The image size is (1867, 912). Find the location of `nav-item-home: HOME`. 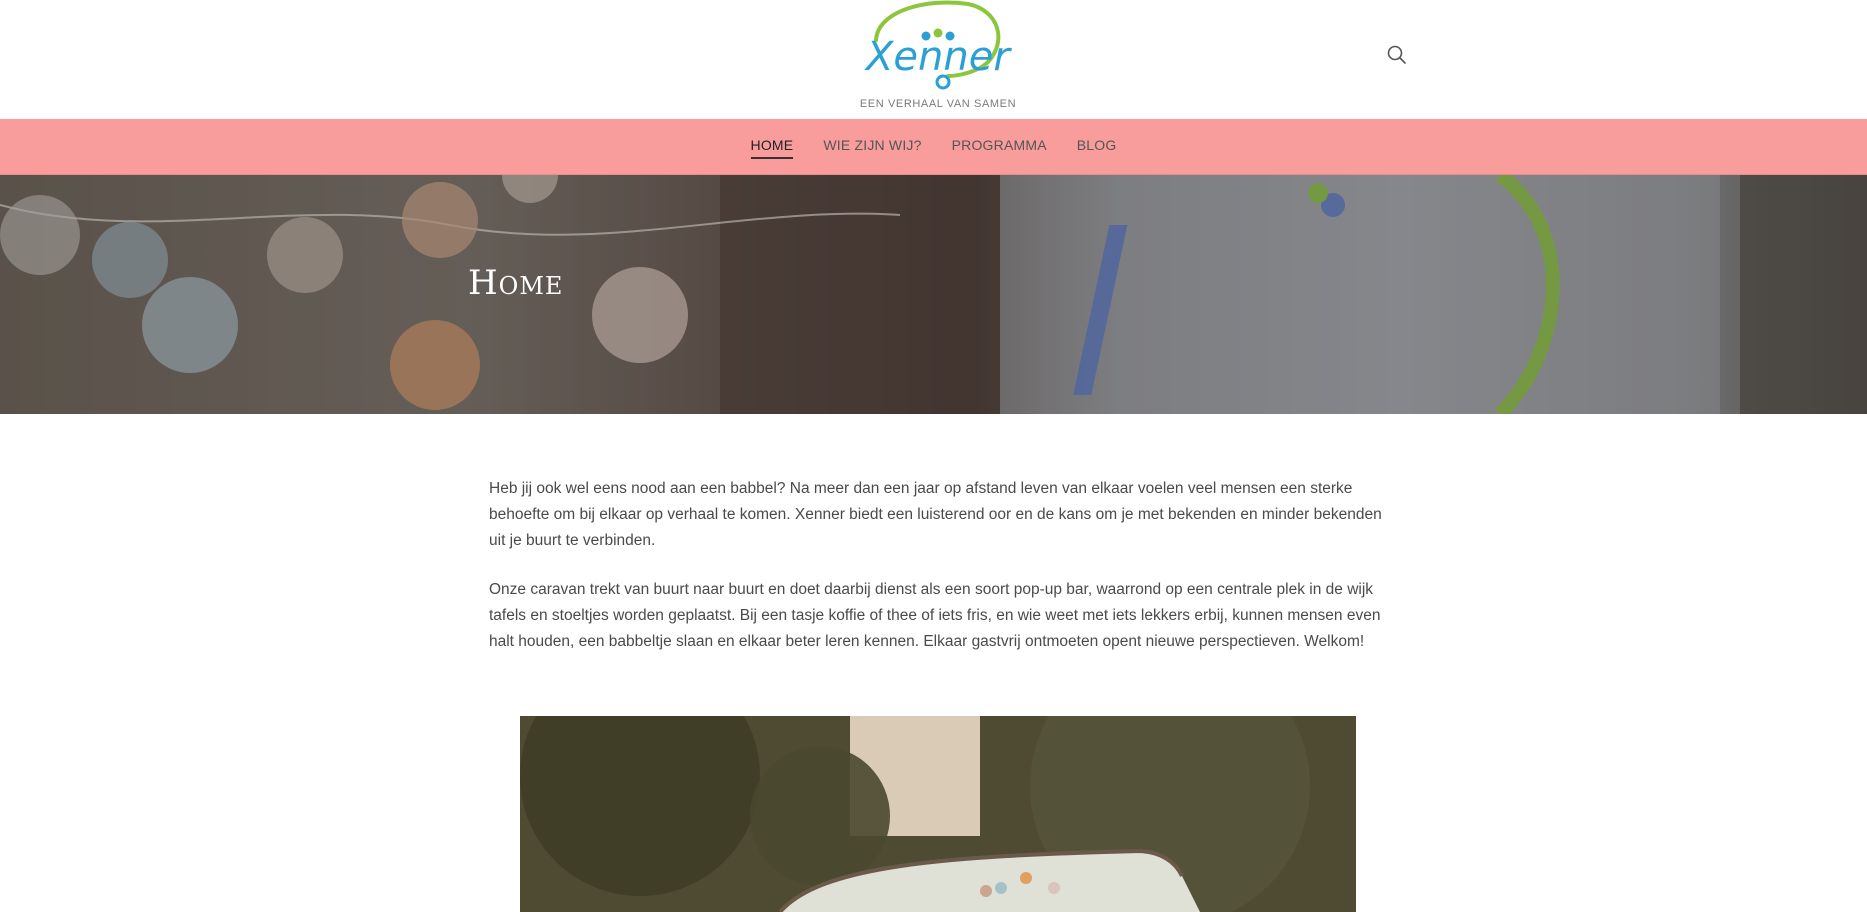

nav-item-home: HOME is located at coordinates (772, 148).